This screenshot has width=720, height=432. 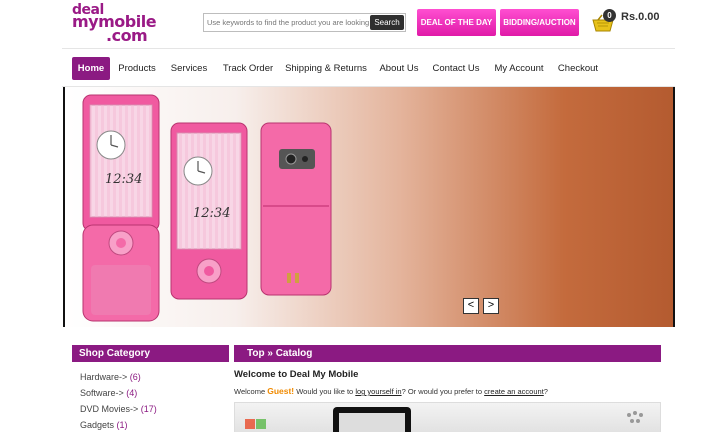 I want to click on welcome-text-end: ?, so click(x=545, y=391).